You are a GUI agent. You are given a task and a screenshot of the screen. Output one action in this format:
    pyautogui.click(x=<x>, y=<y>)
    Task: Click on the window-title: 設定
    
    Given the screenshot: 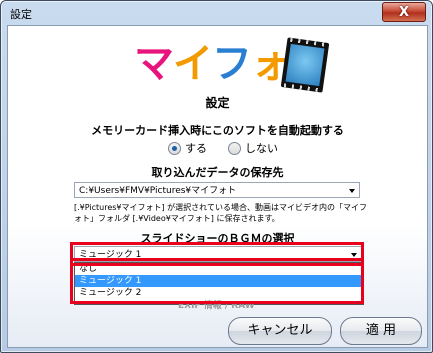 What is the action you would take?
    pyautogui.click(x=21, y=14)
    